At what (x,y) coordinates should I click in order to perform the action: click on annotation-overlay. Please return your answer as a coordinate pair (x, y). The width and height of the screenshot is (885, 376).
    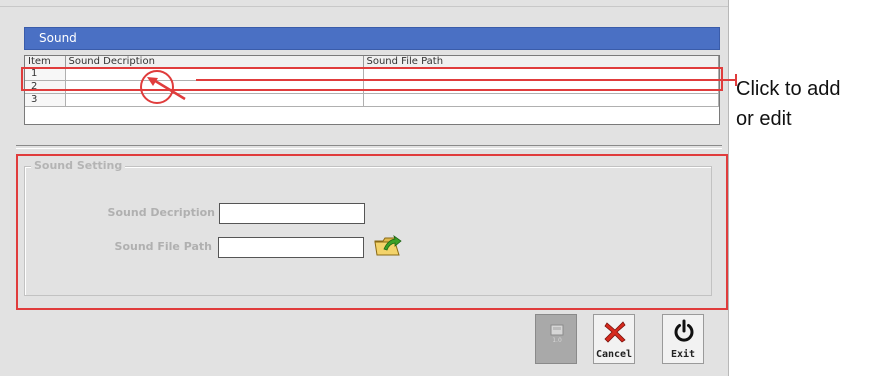
    Looking at the image, I should click on (438, 87).